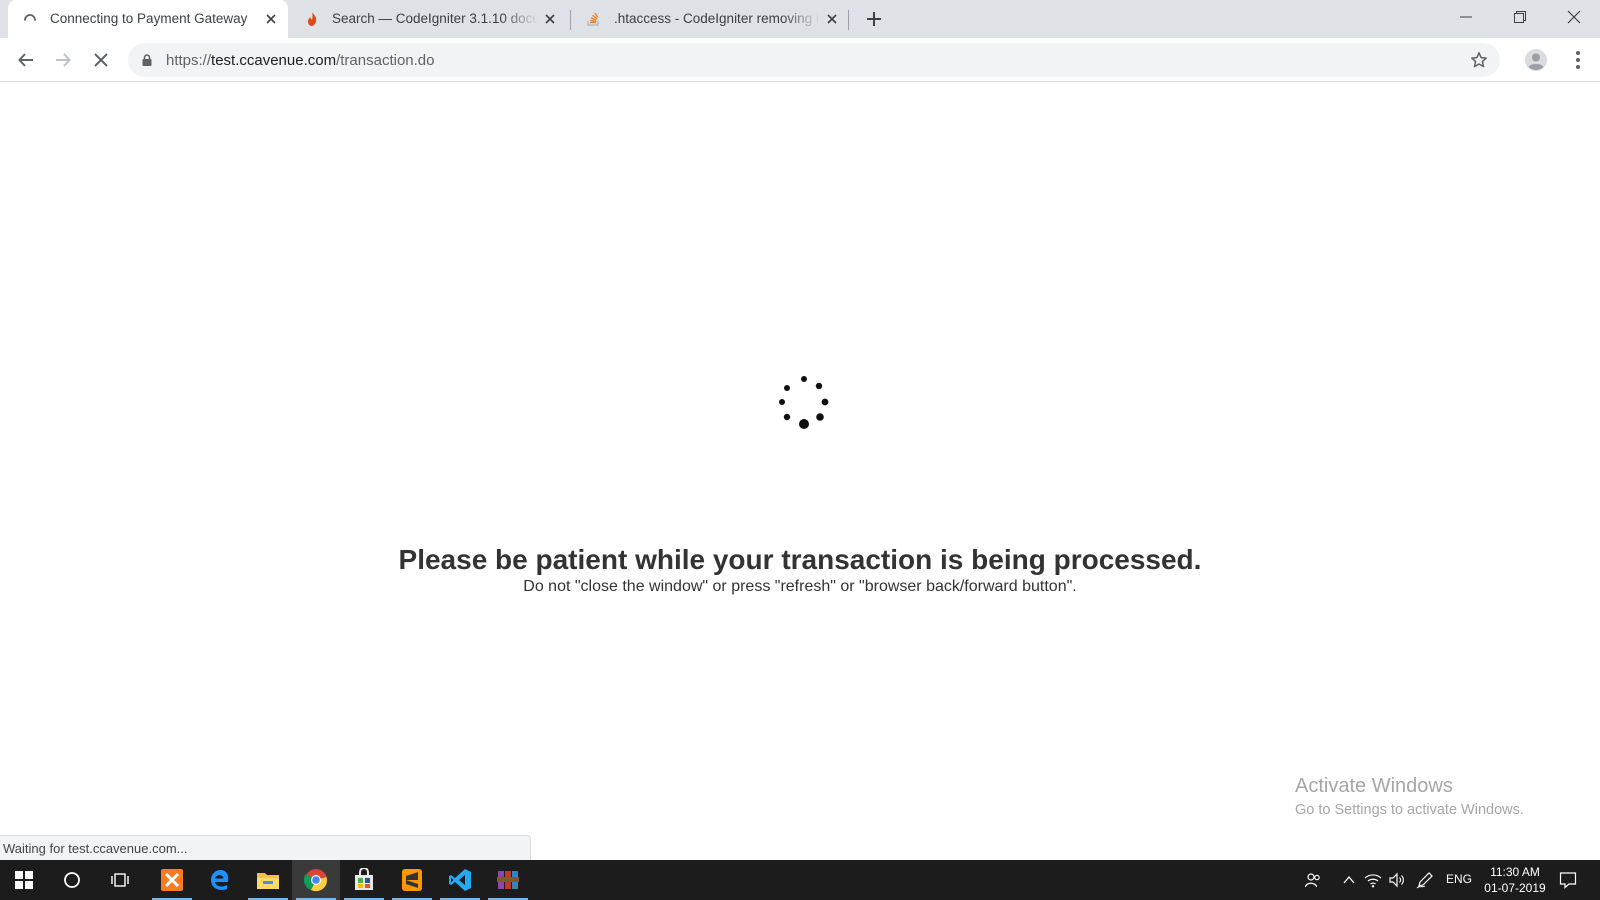 The height and width of the screenshot is (900, 1600). What do you see at coordinates (1578, 60) in the screenshot?
I see `kebab-menu-icon` at bounding box center [1578, 60].